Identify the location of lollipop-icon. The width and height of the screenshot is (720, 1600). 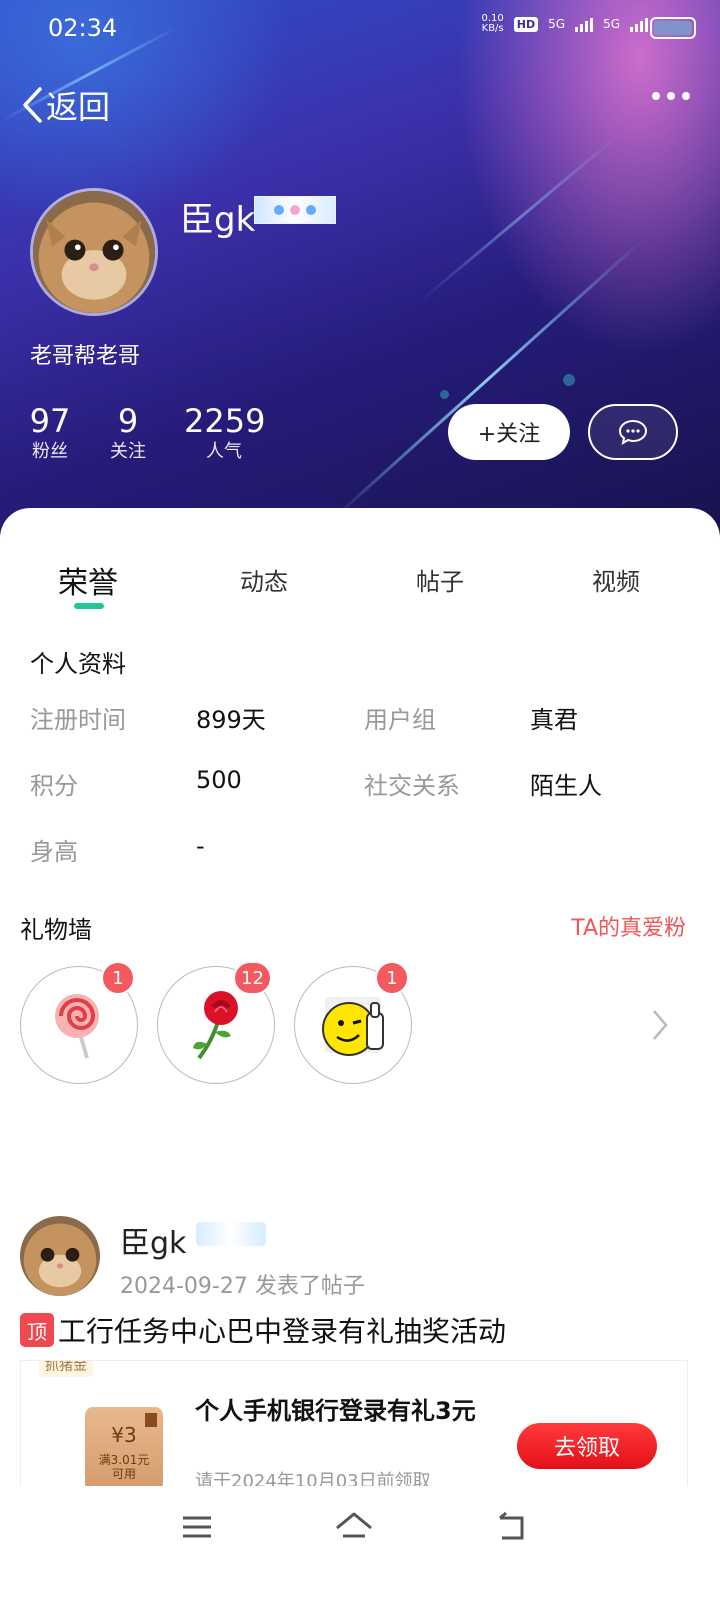
(77, 1026).